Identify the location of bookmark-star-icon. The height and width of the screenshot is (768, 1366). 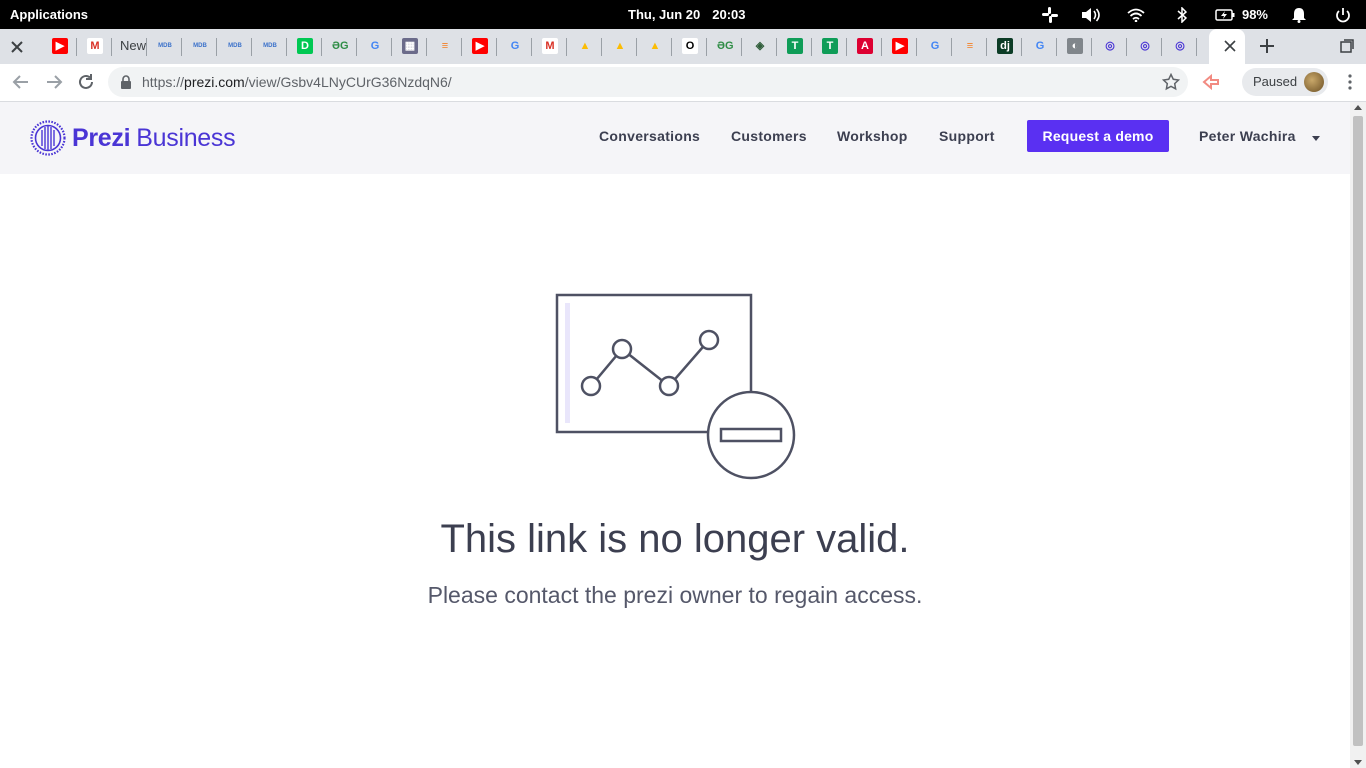
(1171, 82).